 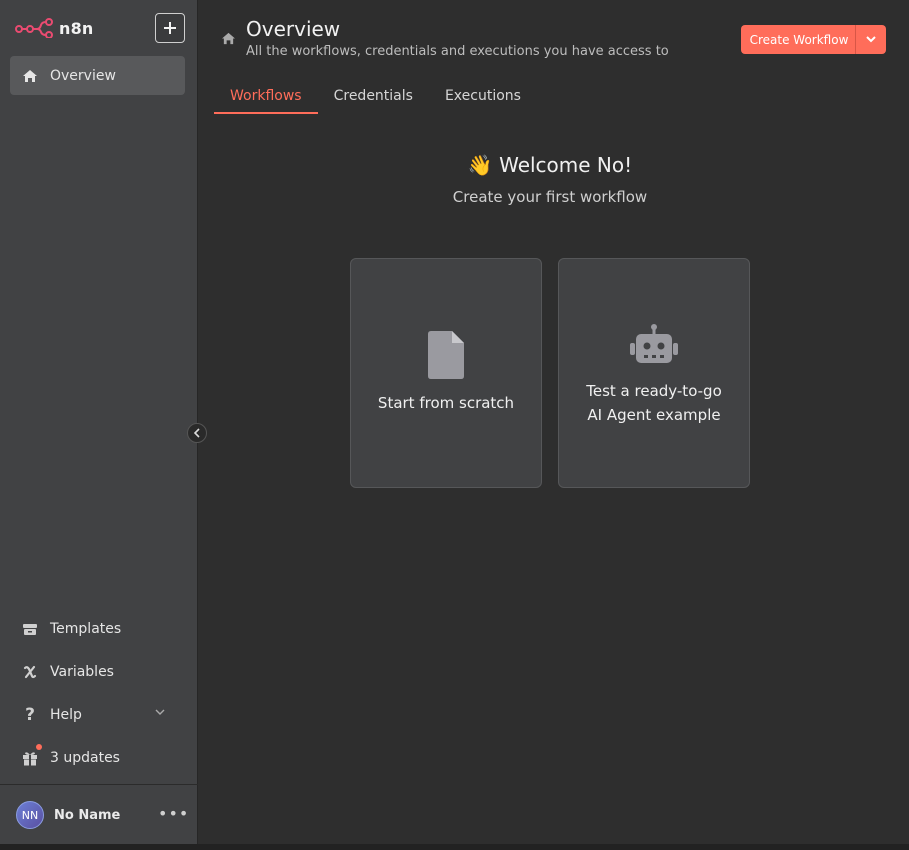 I want to click on create-dropdown-button, so click(x=871, y=39).